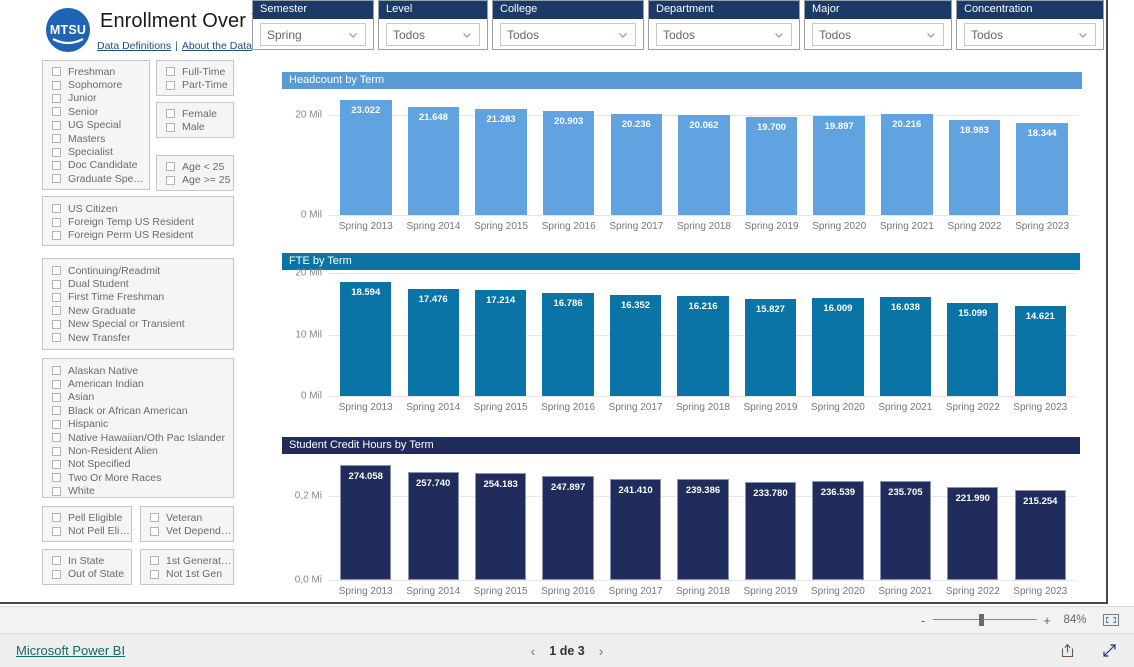 This screenshot has height=667, width=1134. What do you see at coordinates (366, 338) in the screenshot?
I see `bar: 18.594` at bounding box center [366, 338].